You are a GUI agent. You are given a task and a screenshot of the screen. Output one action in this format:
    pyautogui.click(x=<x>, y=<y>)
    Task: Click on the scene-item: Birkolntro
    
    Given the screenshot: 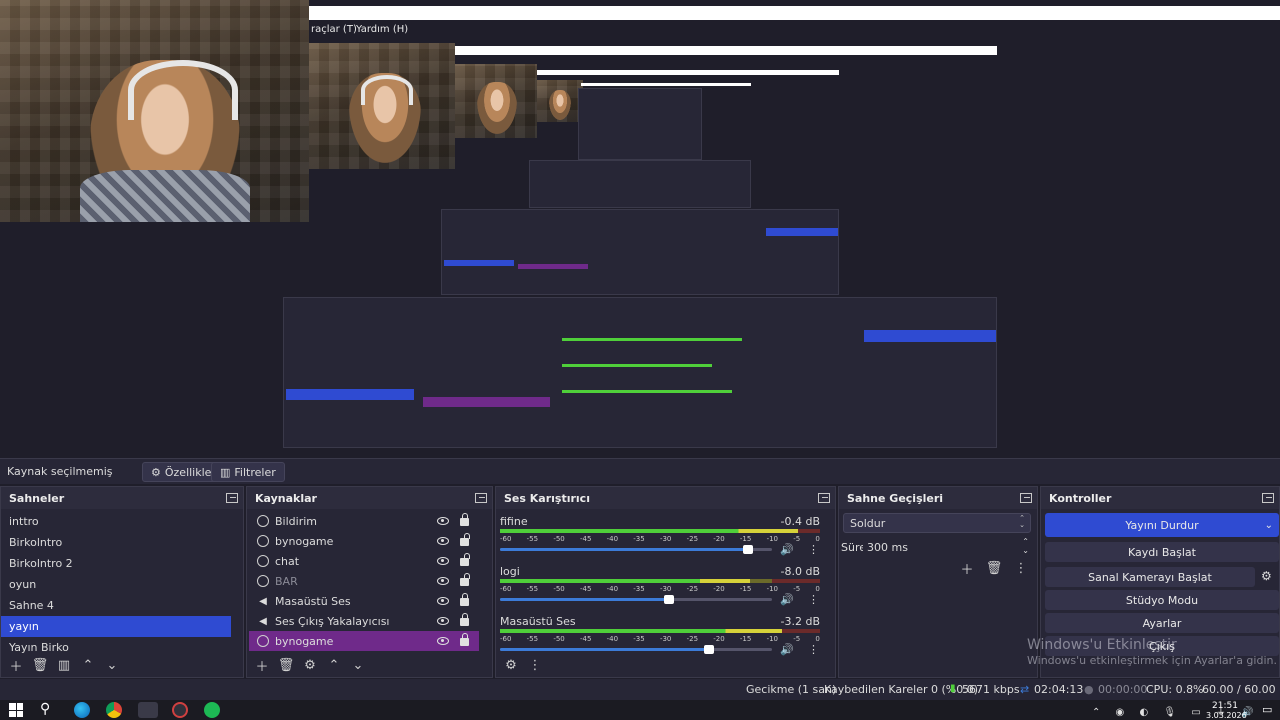 What is the action you would take?
    pyautogui.click(x=116, y=542)
    